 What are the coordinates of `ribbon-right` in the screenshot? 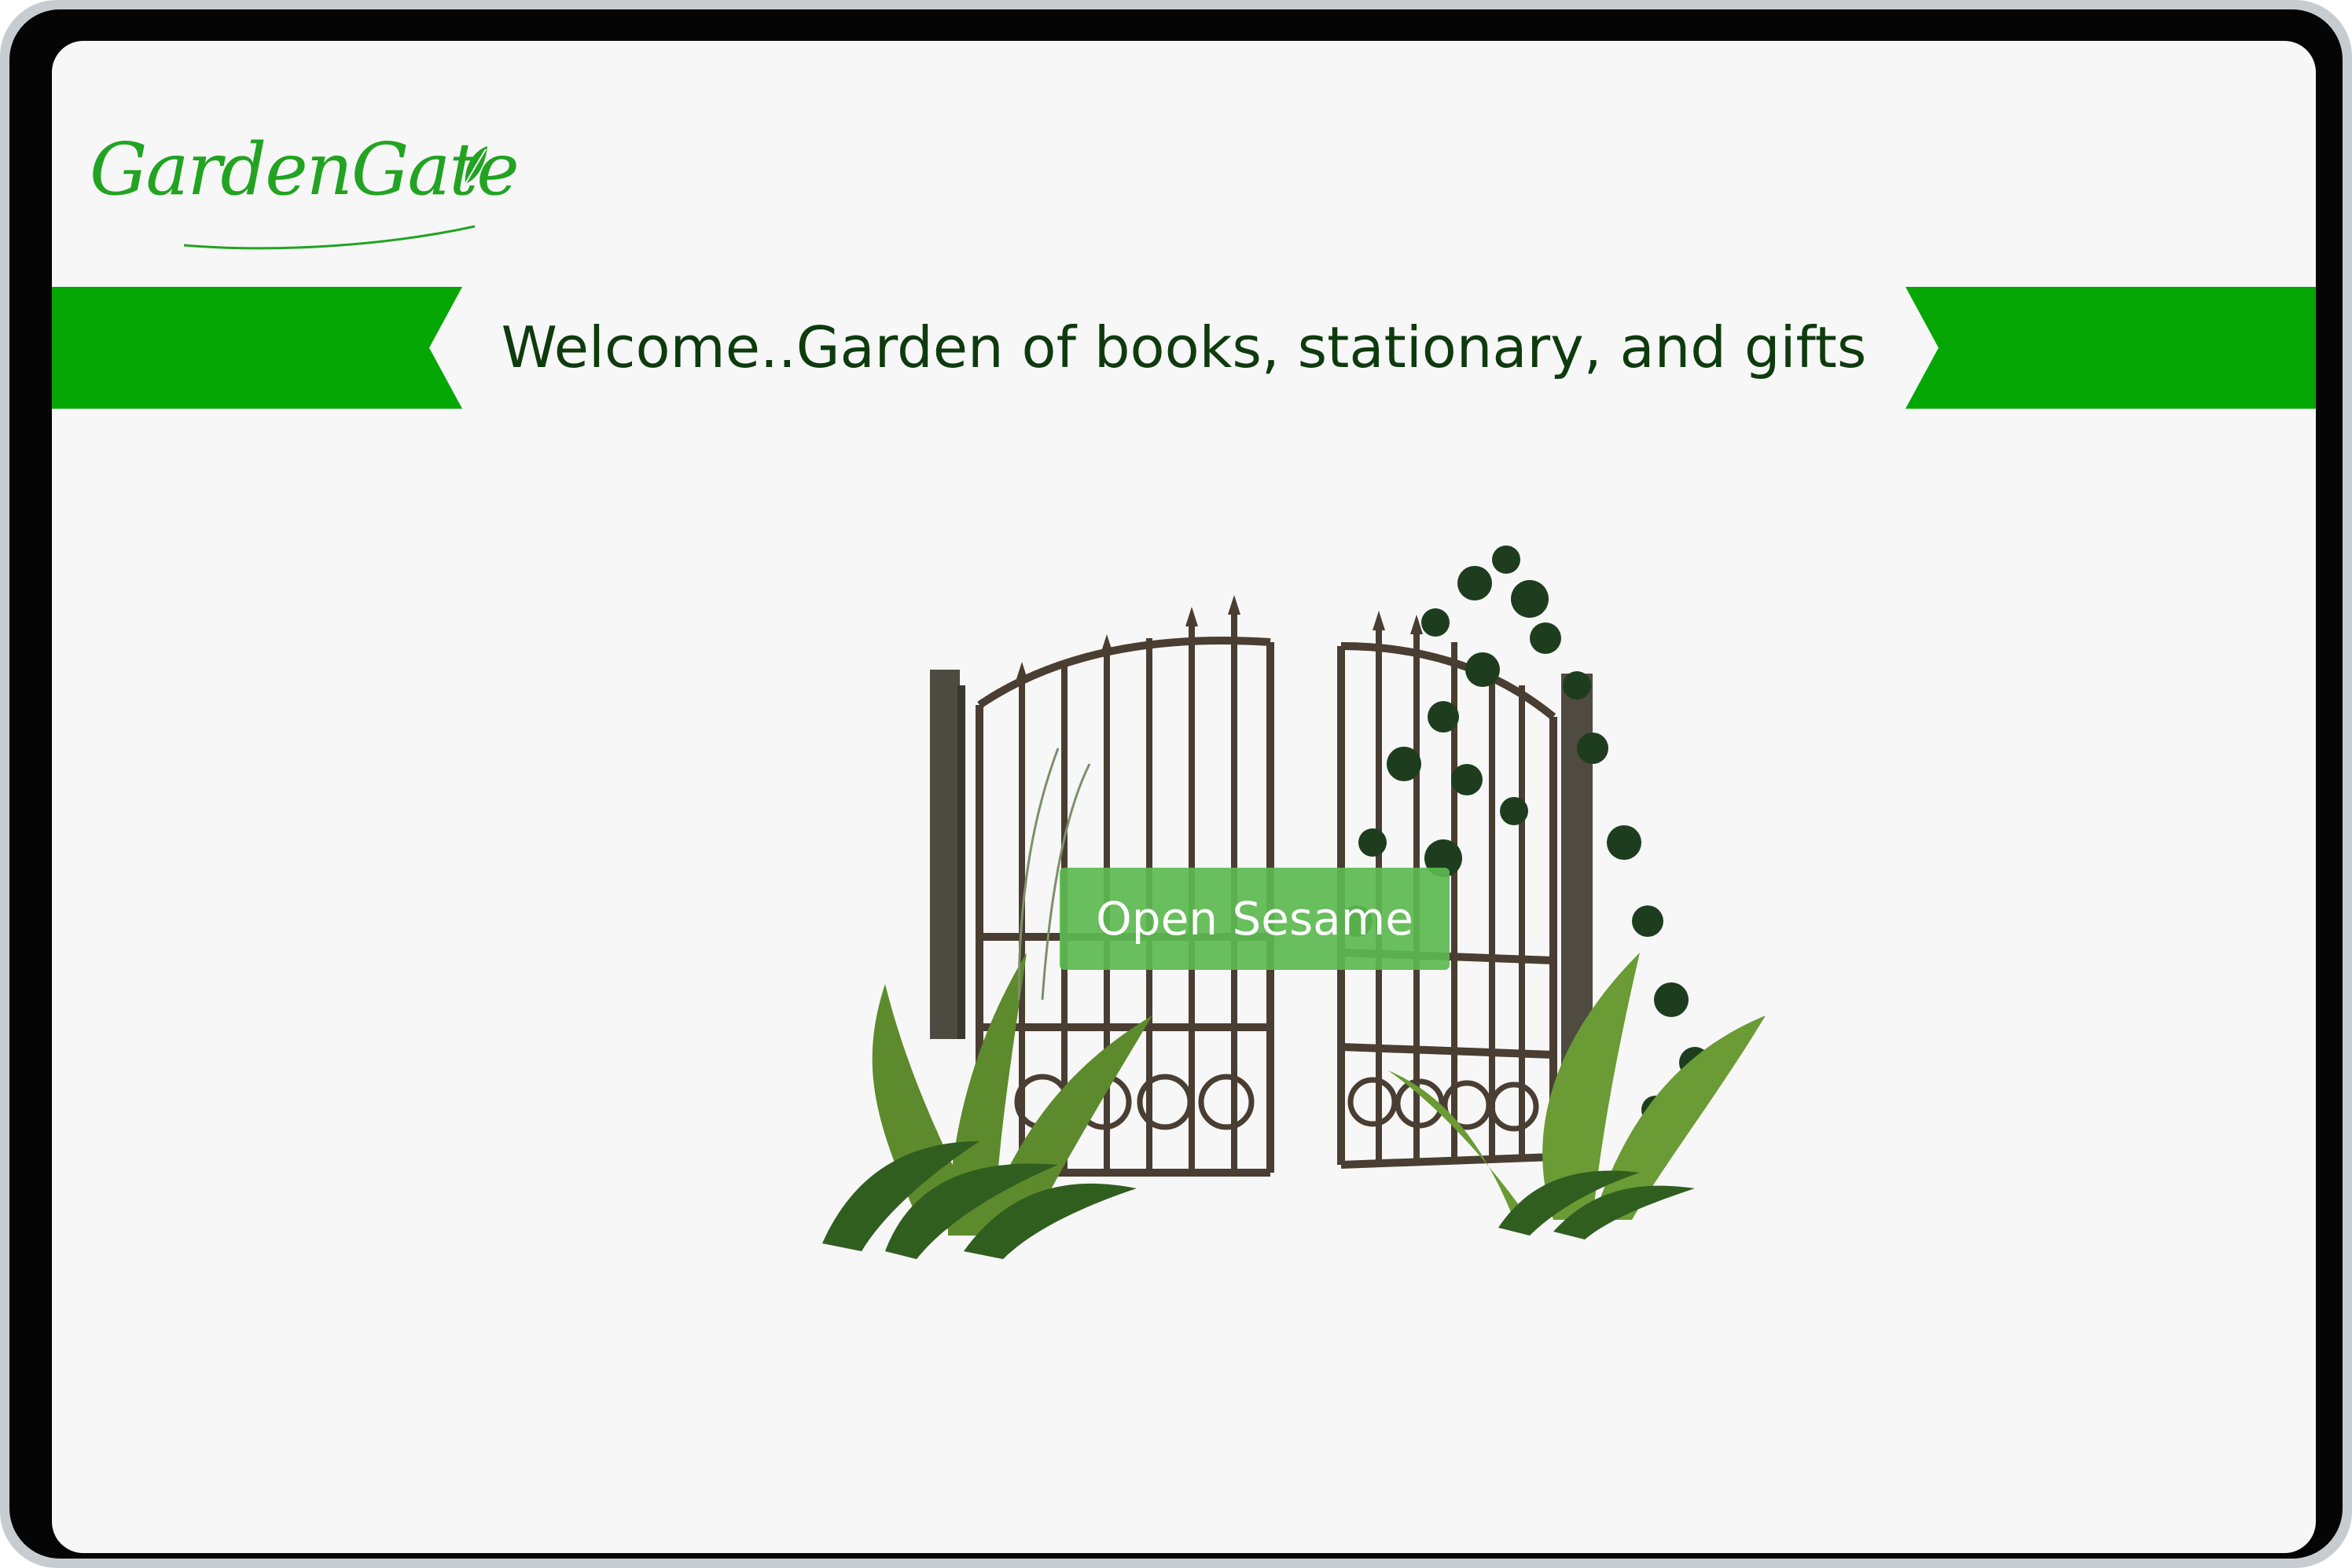 It's located at (2111, 348).